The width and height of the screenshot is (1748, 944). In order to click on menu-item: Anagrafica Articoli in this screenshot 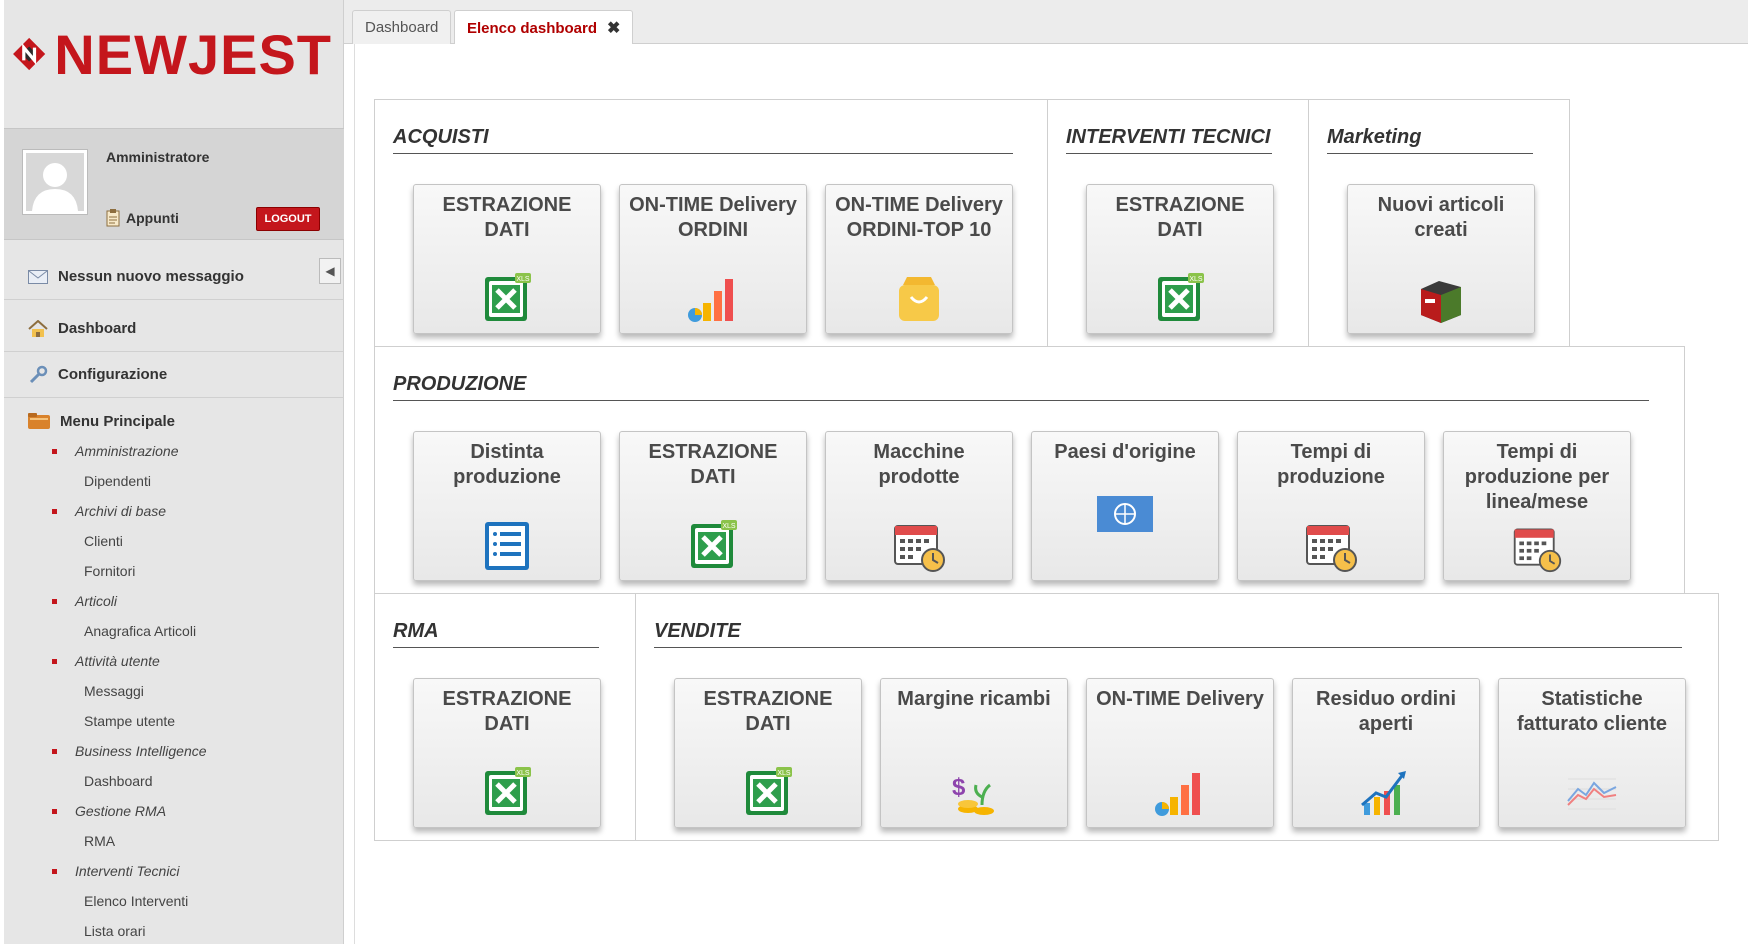, I will do `click(174, 631)`.